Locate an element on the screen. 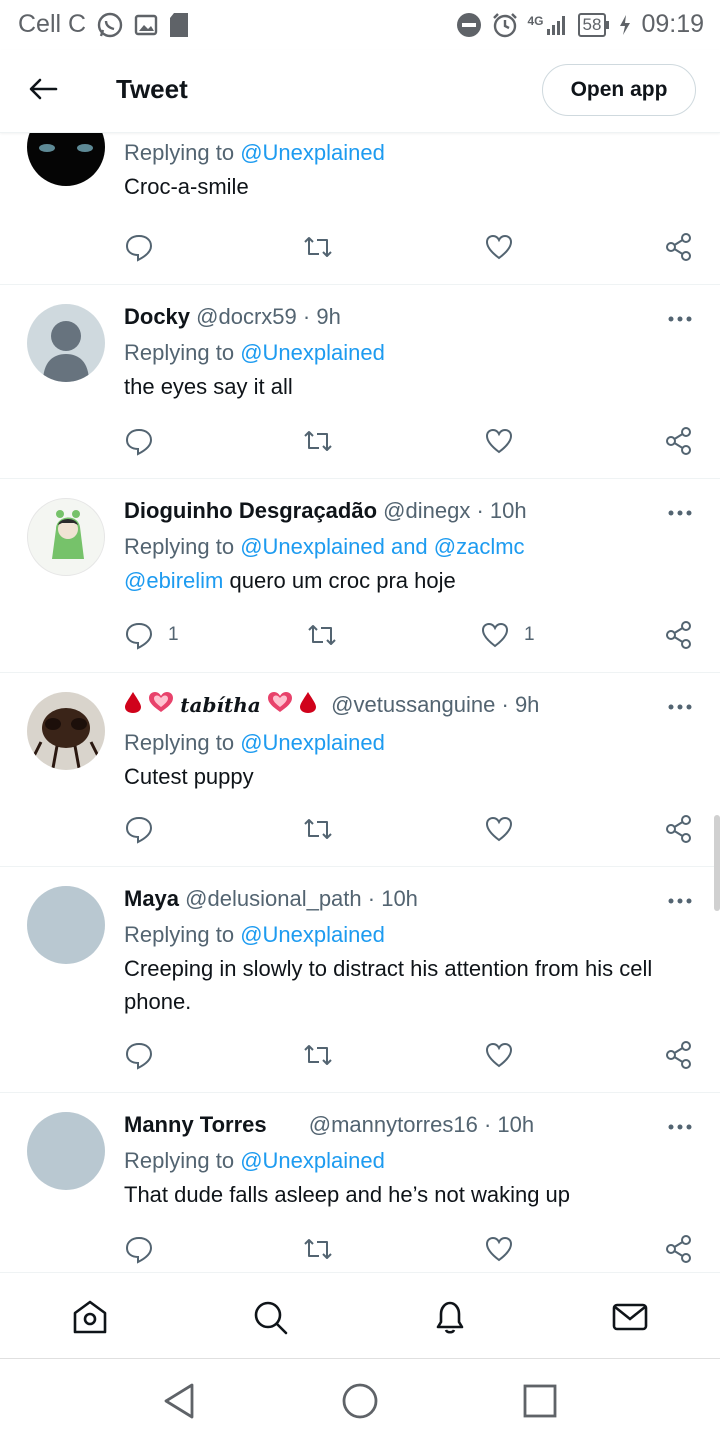 The height and width of the screenshot is (1441, 720). user-handle: @delusional_path is located at coordinates (273, 898).